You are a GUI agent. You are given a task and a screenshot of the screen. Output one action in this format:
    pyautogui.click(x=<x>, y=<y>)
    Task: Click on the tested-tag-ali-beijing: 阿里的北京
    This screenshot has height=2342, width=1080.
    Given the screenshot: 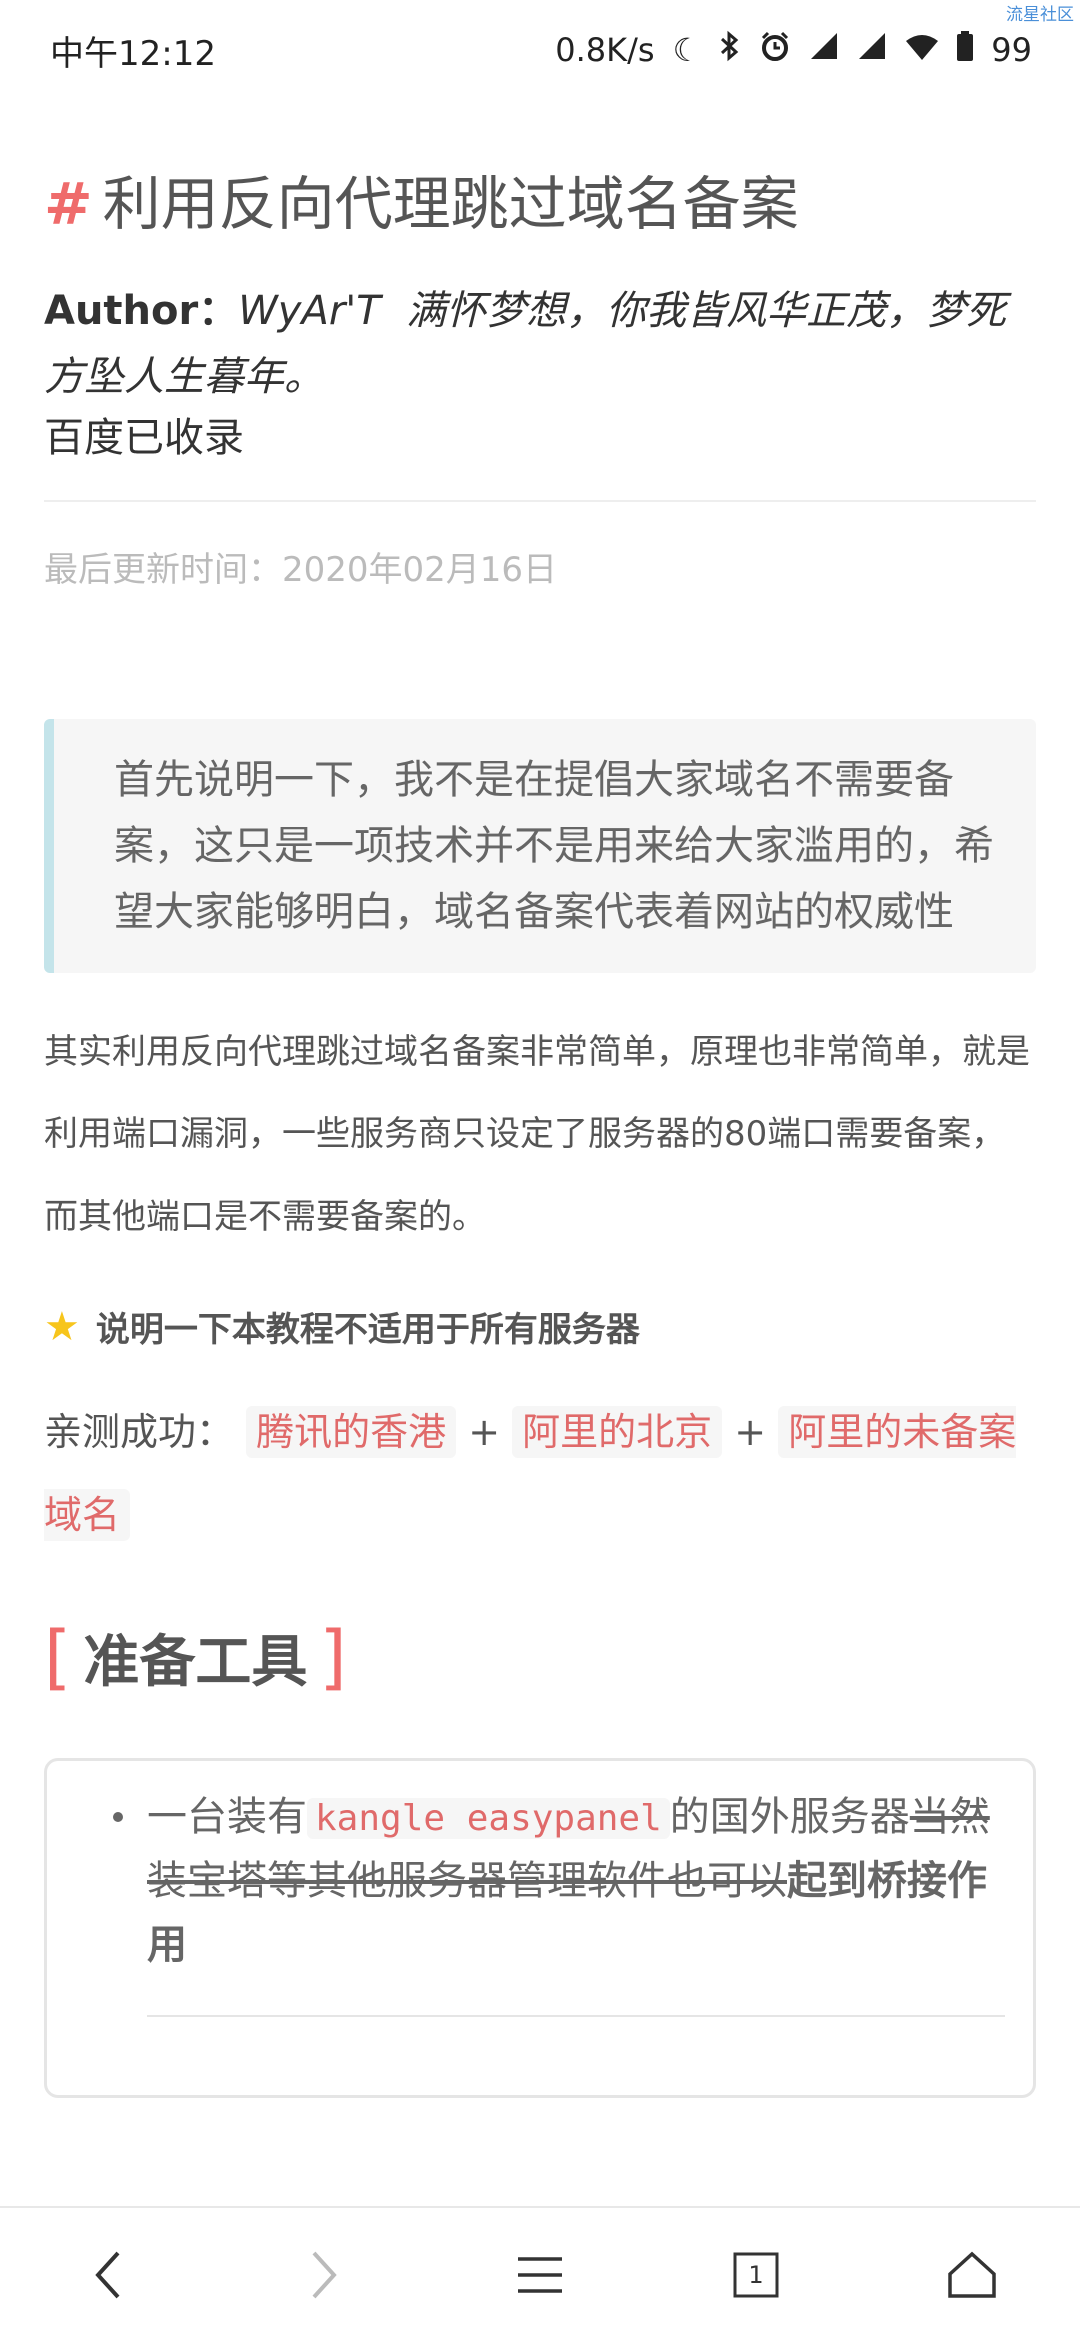 What is the action you would take?
    pyautogui.click(x=617, y=1432)
    